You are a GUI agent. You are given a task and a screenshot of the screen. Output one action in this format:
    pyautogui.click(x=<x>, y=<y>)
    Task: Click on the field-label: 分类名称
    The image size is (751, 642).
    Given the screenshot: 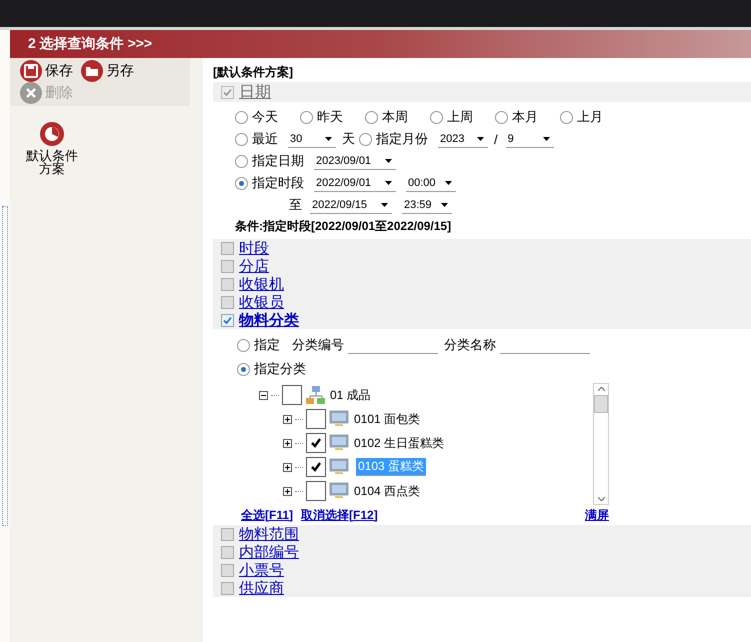 What is the action you would take?
    pyautogui.click(x=470, y=345)
    